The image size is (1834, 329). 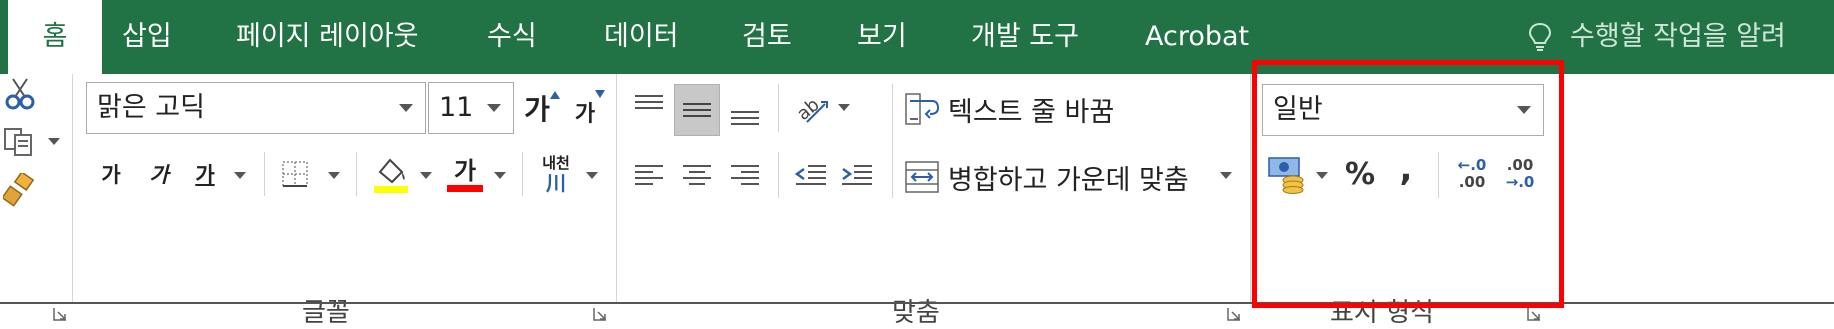 I want to click on phonetic-glyph-bottom: 川, so click(x=556, y=183).